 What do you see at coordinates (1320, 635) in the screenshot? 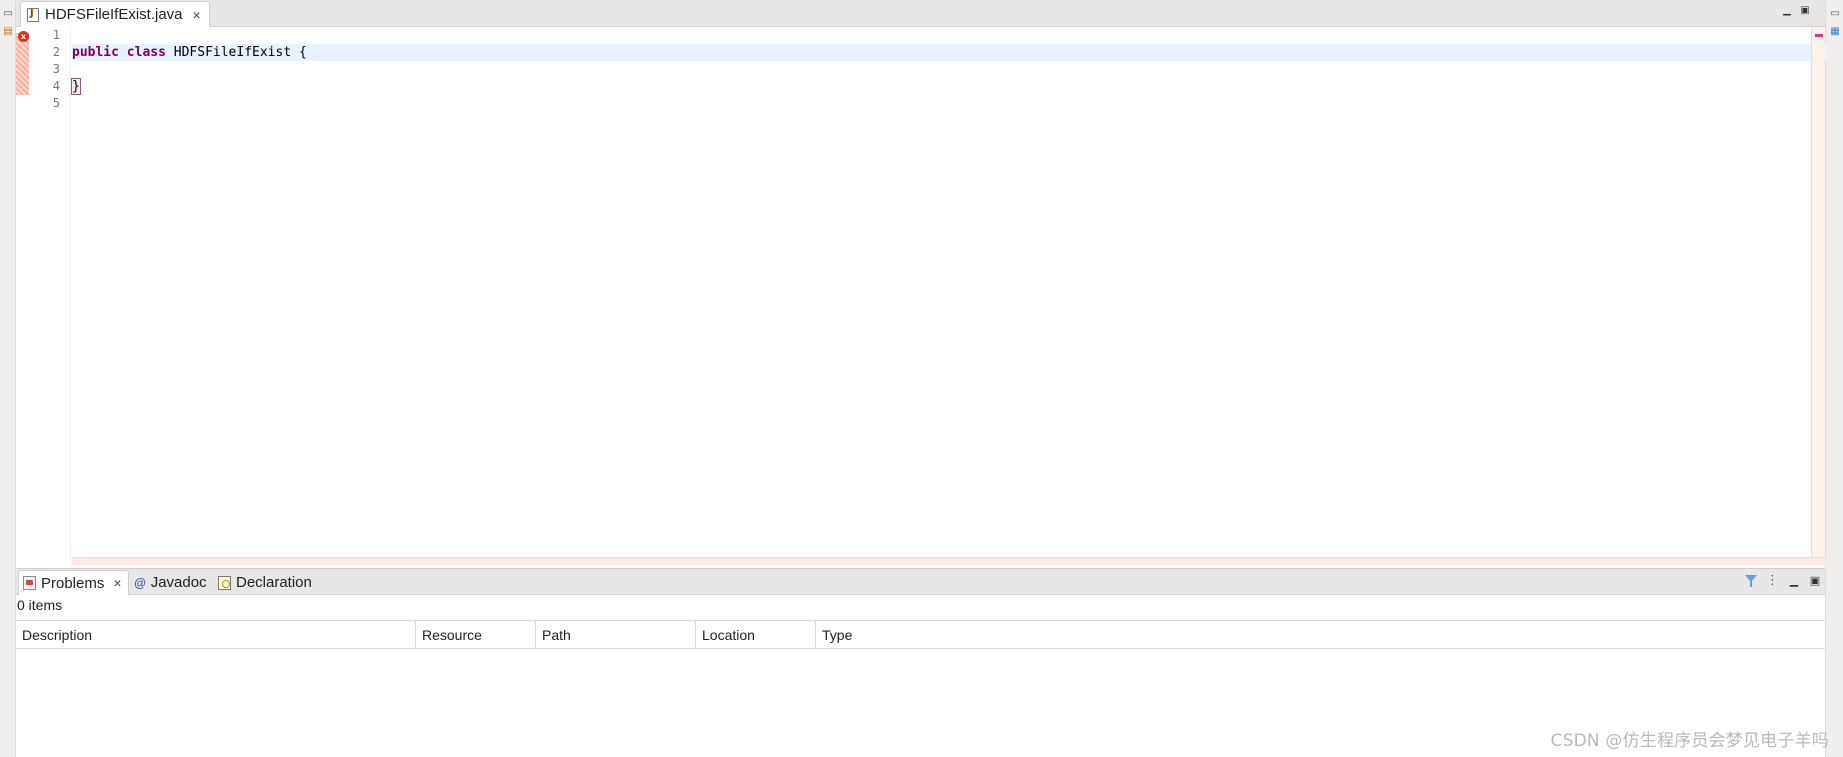
I see `column-type: Type` at bounding box center [1320, 635].